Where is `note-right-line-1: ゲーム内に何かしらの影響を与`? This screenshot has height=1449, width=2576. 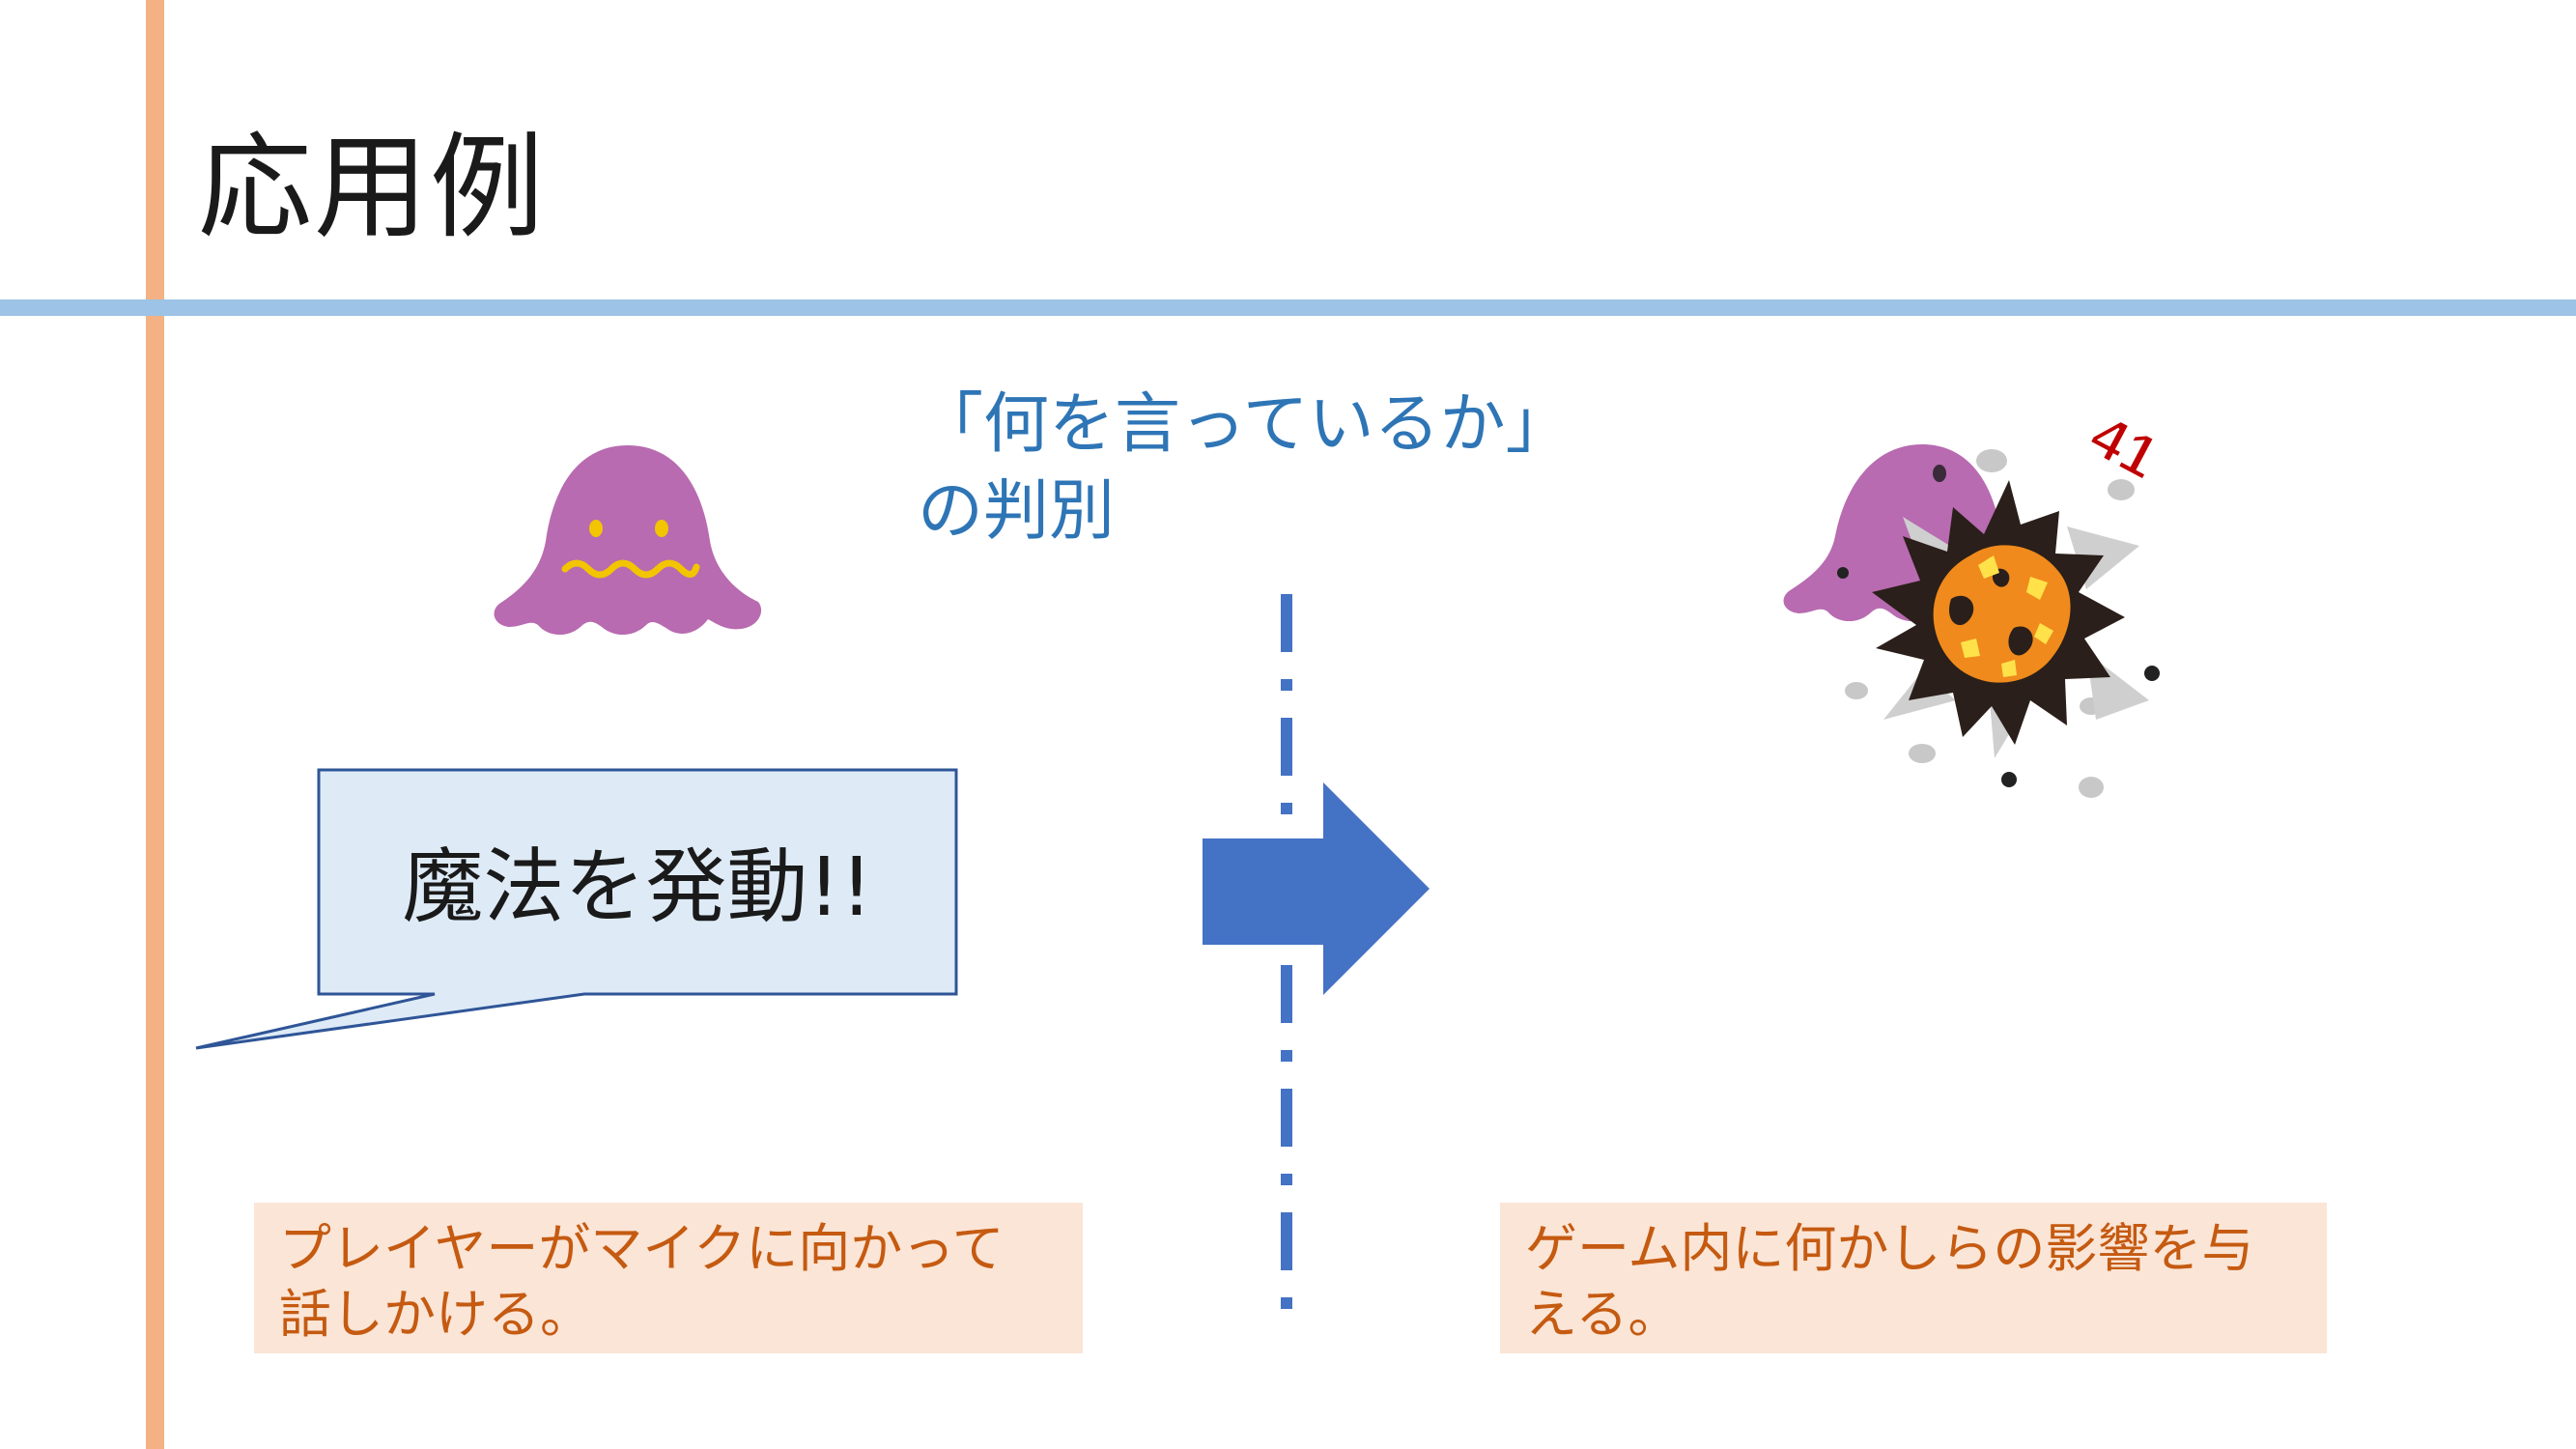 note-right-line-1: ゲーム内に何かしらの影響を与 is located at coordinates (1889, 1248).